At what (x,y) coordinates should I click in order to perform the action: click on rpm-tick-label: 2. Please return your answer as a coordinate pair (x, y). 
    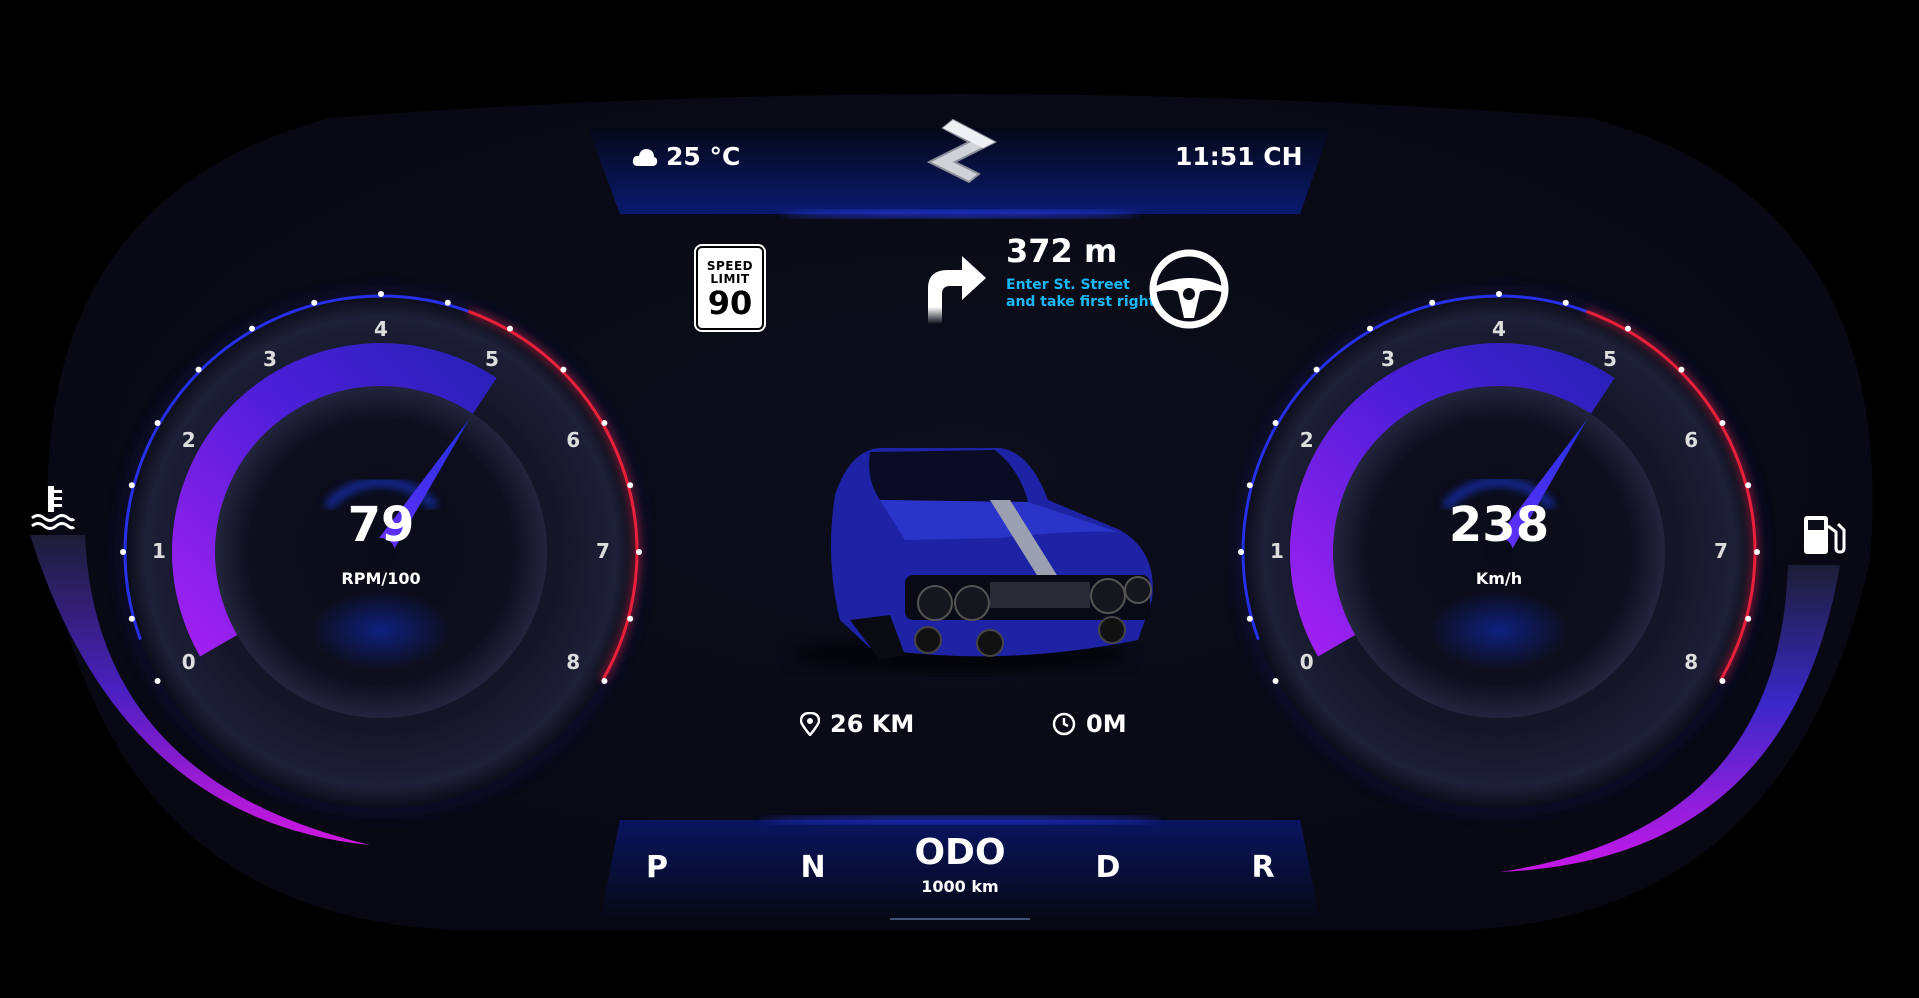
    Looking at the image, I should click on (188, 440).